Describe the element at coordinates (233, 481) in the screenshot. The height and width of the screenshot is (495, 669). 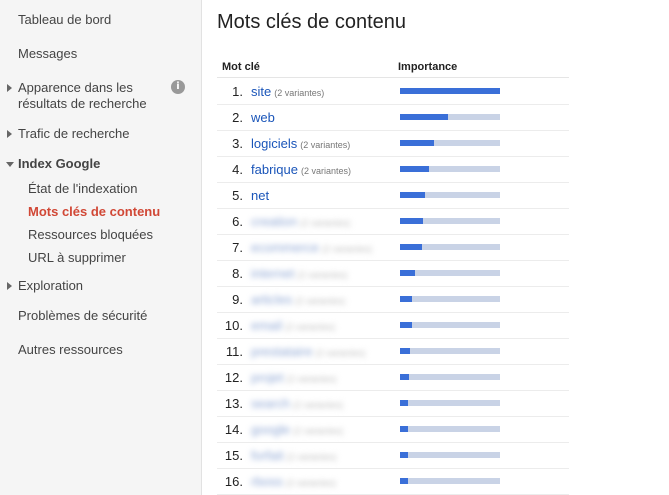
I see `row-rank: 16.` at that location.